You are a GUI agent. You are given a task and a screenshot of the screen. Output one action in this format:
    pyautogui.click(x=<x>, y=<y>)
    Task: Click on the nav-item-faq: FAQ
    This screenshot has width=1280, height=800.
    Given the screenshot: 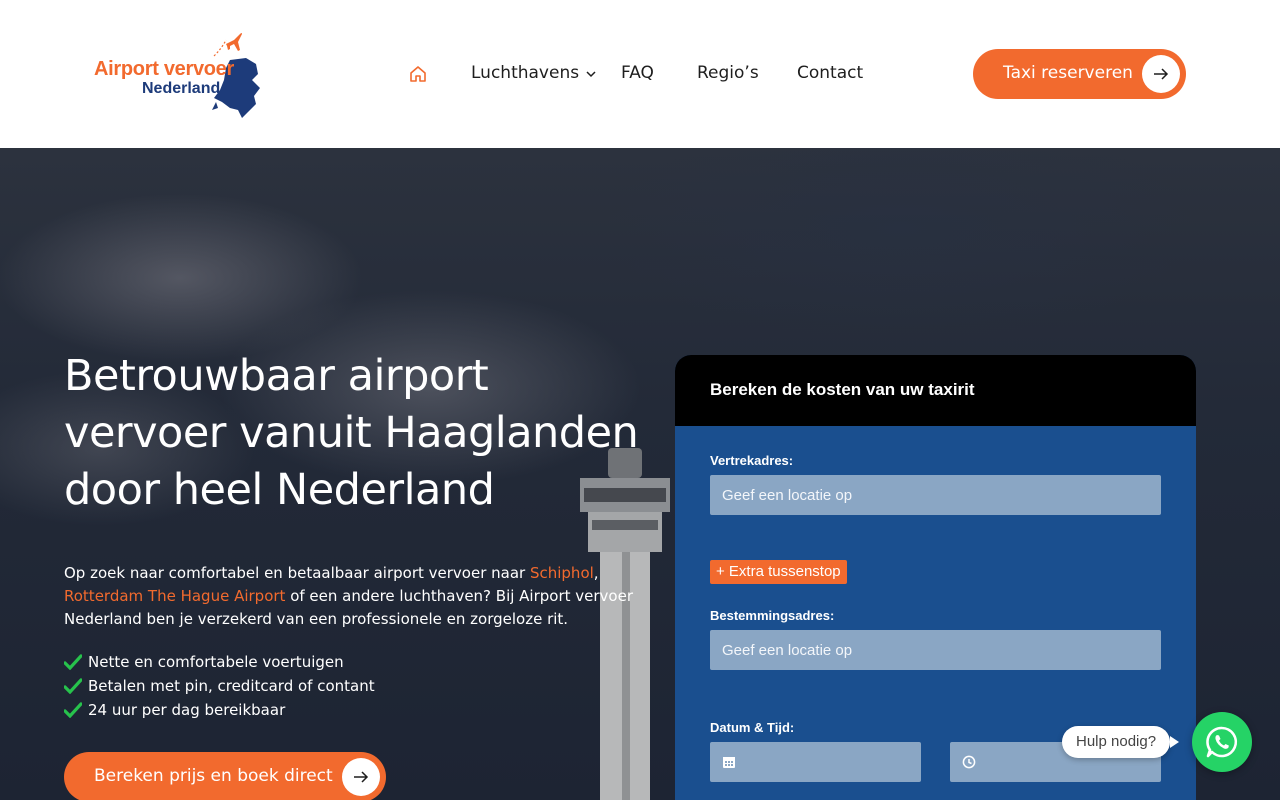 What is the action you would take?
    pyautogui.click(x=637, y=73)
    